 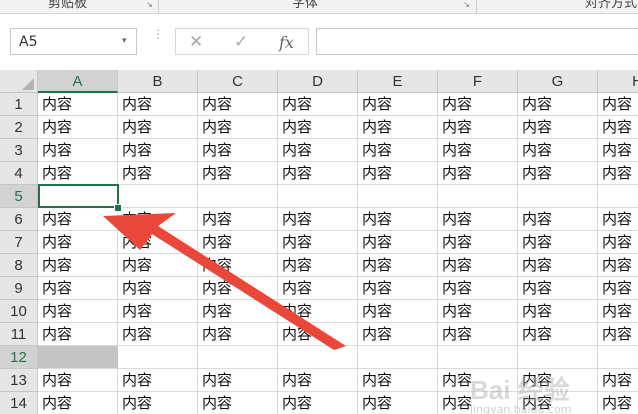 I want to click on cell-c9: 内容, so click(x=238, y=288).